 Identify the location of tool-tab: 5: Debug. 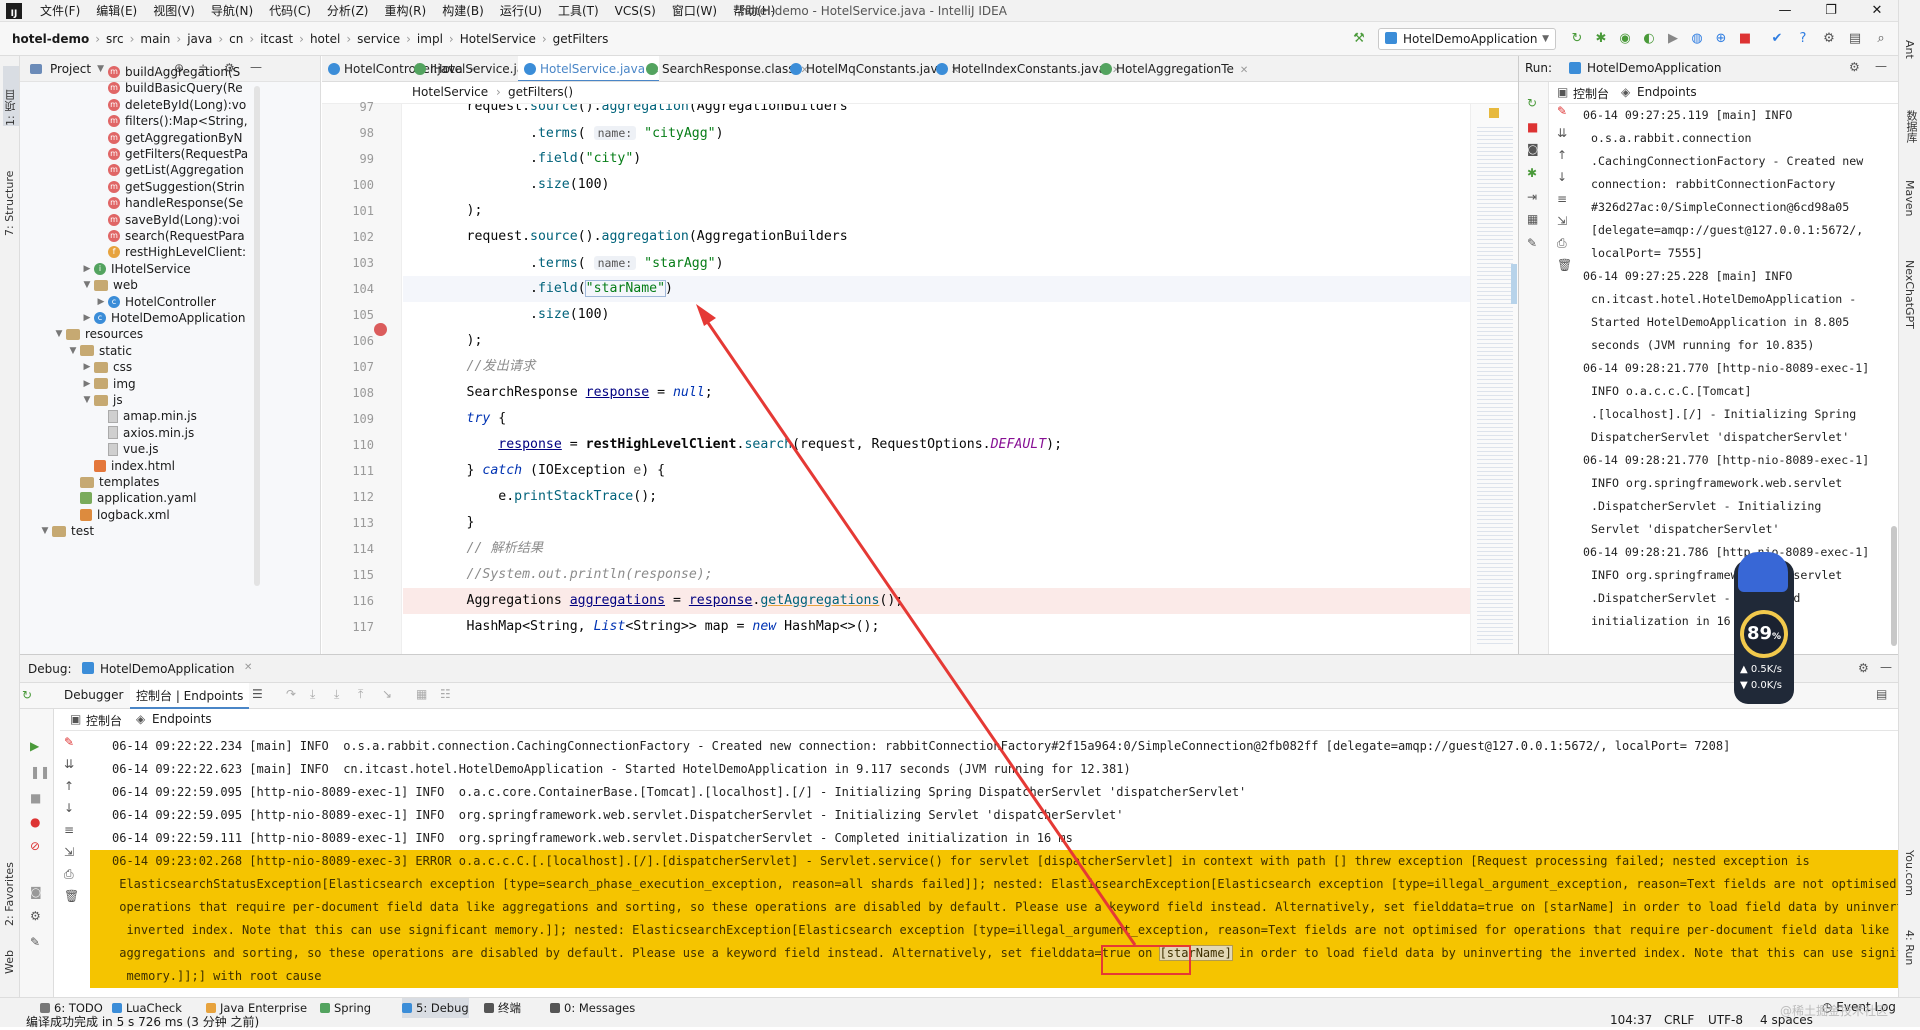
(435, 1008).